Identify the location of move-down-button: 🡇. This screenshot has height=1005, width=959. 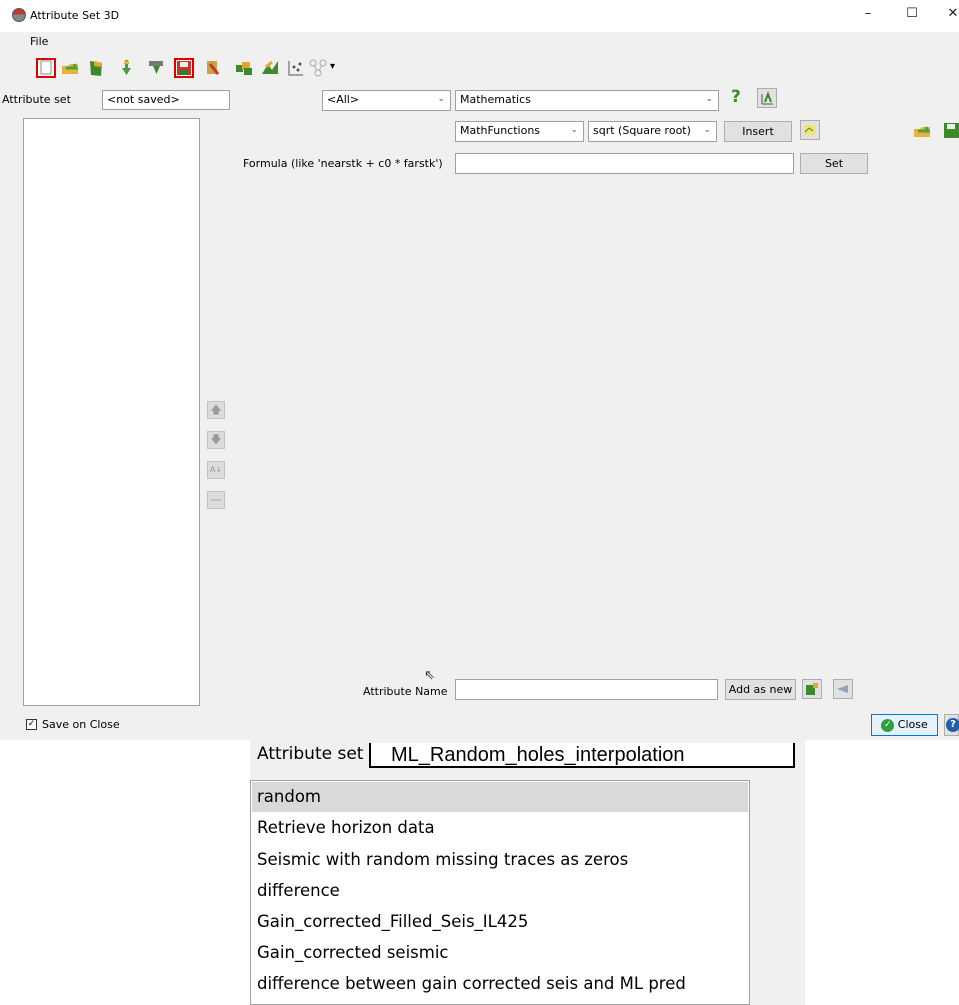
(216, 440).